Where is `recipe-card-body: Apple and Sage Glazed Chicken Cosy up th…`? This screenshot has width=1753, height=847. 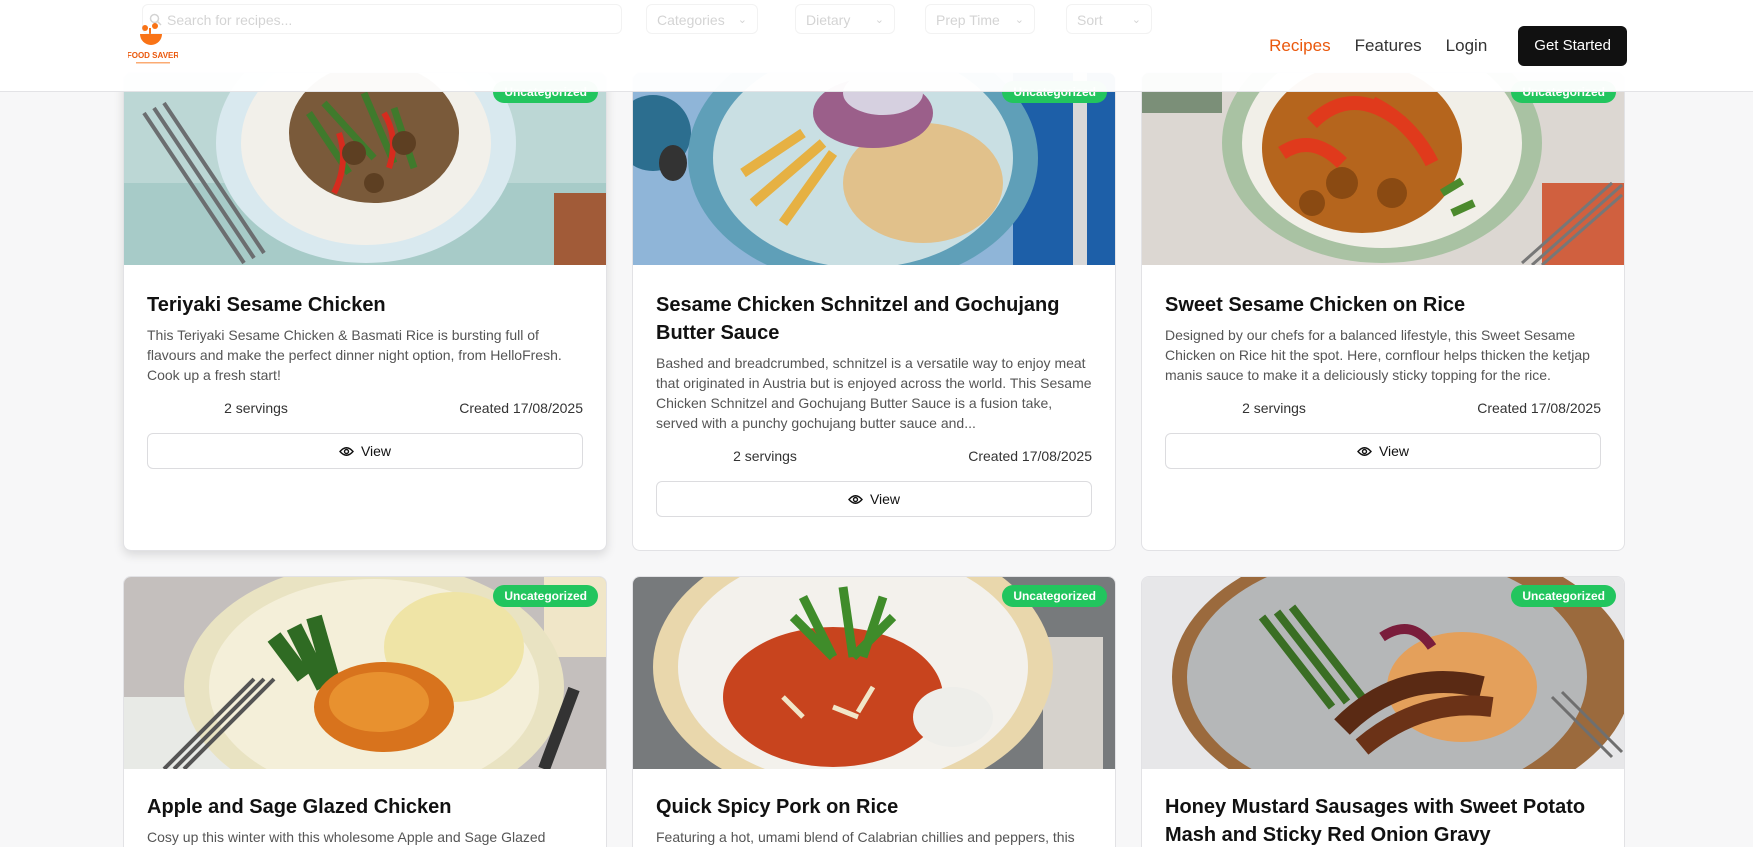 recipe-card-body: Apple and Sage Glazed Chicken Cosy up th… is located at coordinates (365, 820).